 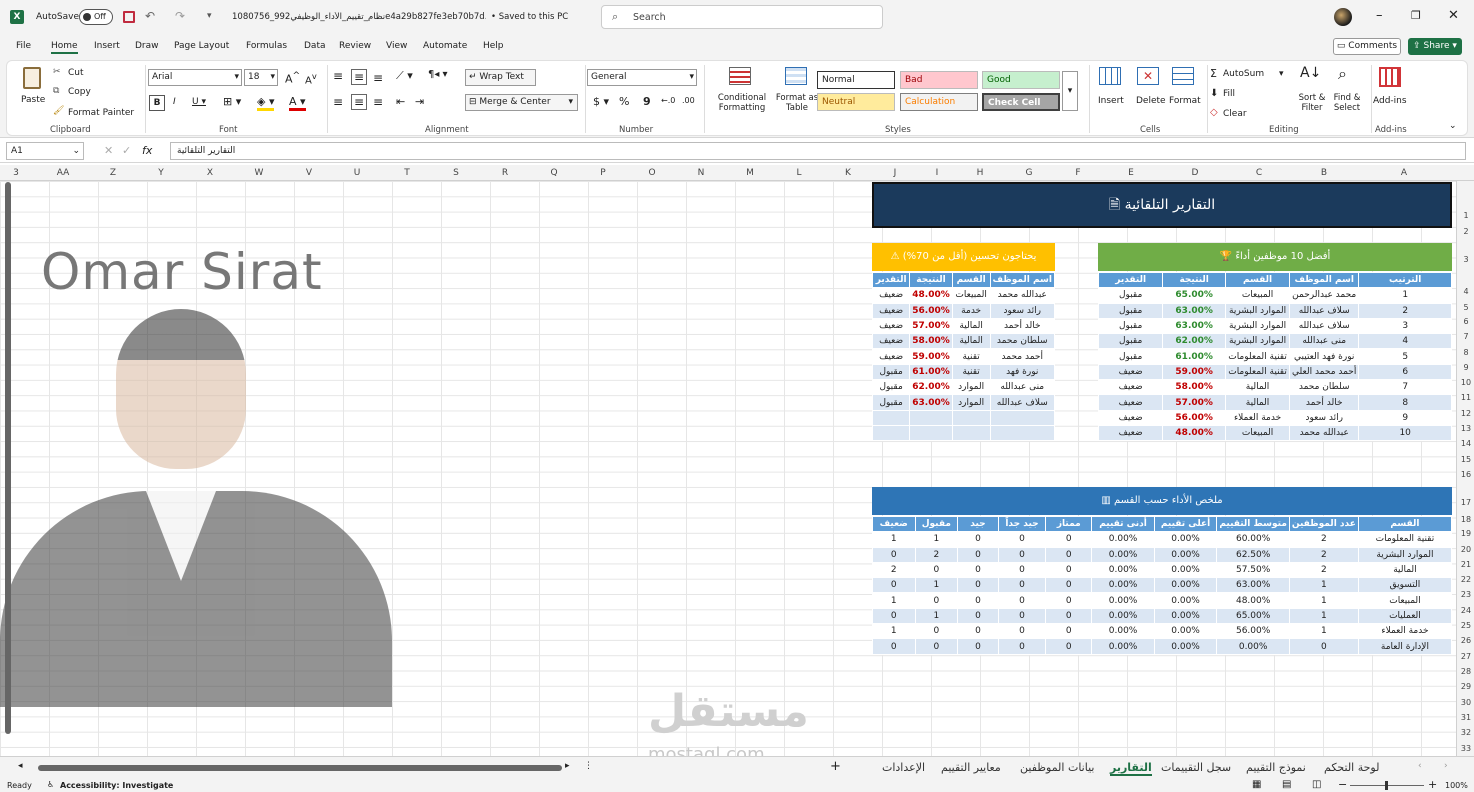 I want to click on addins-icon, so click(x=1390, y=77).